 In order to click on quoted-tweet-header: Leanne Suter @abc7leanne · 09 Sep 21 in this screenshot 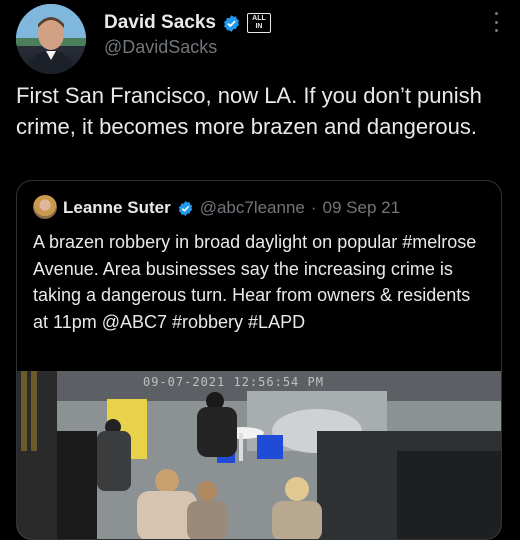, I will do `click(231, 208)`.